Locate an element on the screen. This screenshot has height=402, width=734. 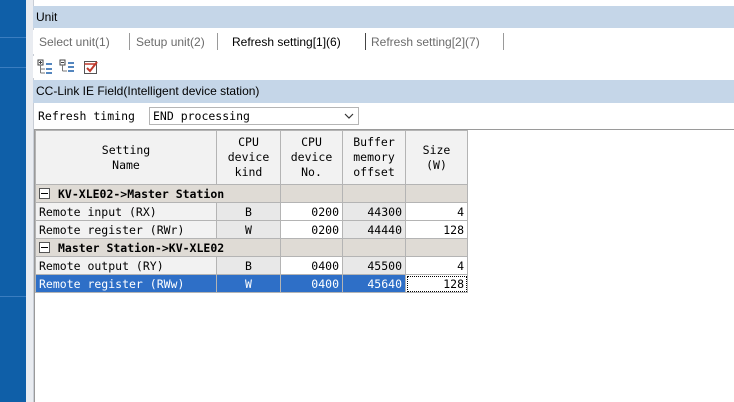
column-header-setting-name: Setting Name is located at coordinates (126, 157).